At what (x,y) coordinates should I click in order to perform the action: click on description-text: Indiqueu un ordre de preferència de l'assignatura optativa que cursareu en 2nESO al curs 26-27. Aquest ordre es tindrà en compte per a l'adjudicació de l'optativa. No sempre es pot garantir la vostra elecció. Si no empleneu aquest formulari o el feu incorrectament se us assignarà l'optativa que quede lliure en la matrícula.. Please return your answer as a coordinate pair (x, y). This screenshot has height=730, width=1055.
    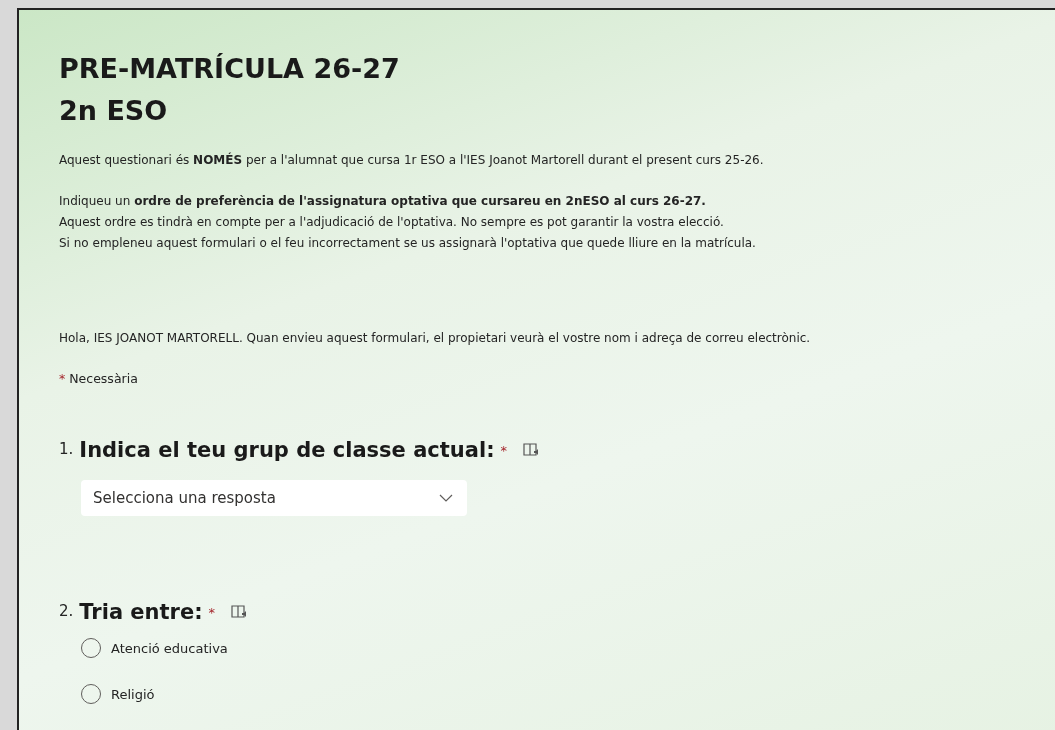
    Looking at the image, I should click on (408, 222).